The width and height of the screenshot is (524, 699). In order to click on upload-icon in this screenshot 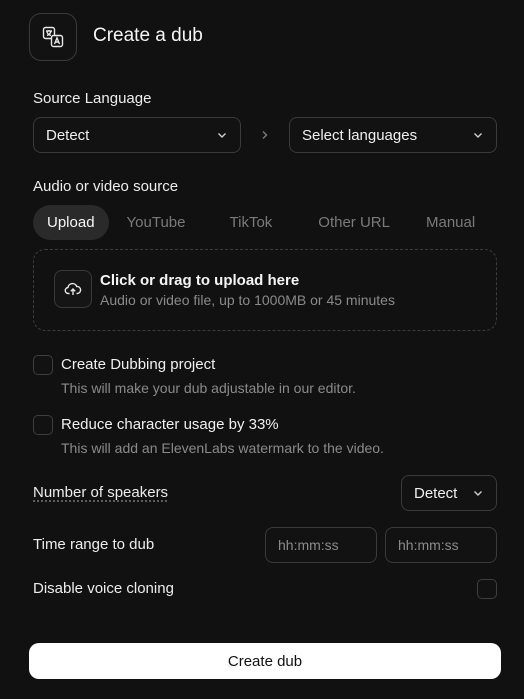, I will do `click(73, 289)`.